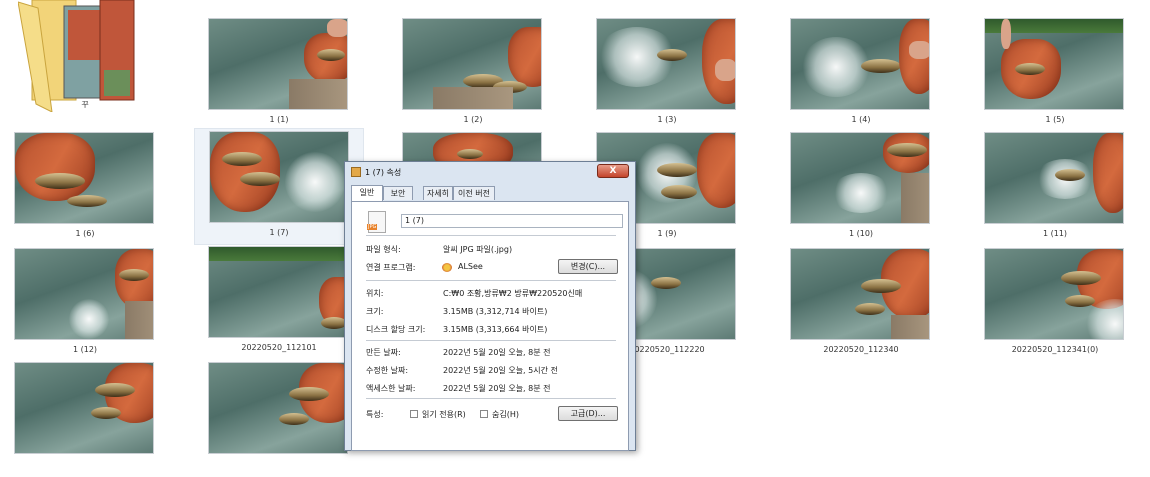 The width and height of the screenshot is (1150, 477). Describe the element at coordinates (391, 388) in the screenshot. I see `accessed-label: 액세스한 날짜:` at that location.